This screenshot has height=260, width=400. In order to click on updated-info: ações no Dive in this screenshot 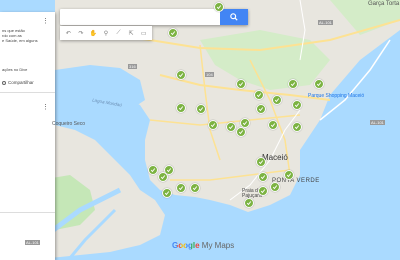, I will do `click(15, 69)`.